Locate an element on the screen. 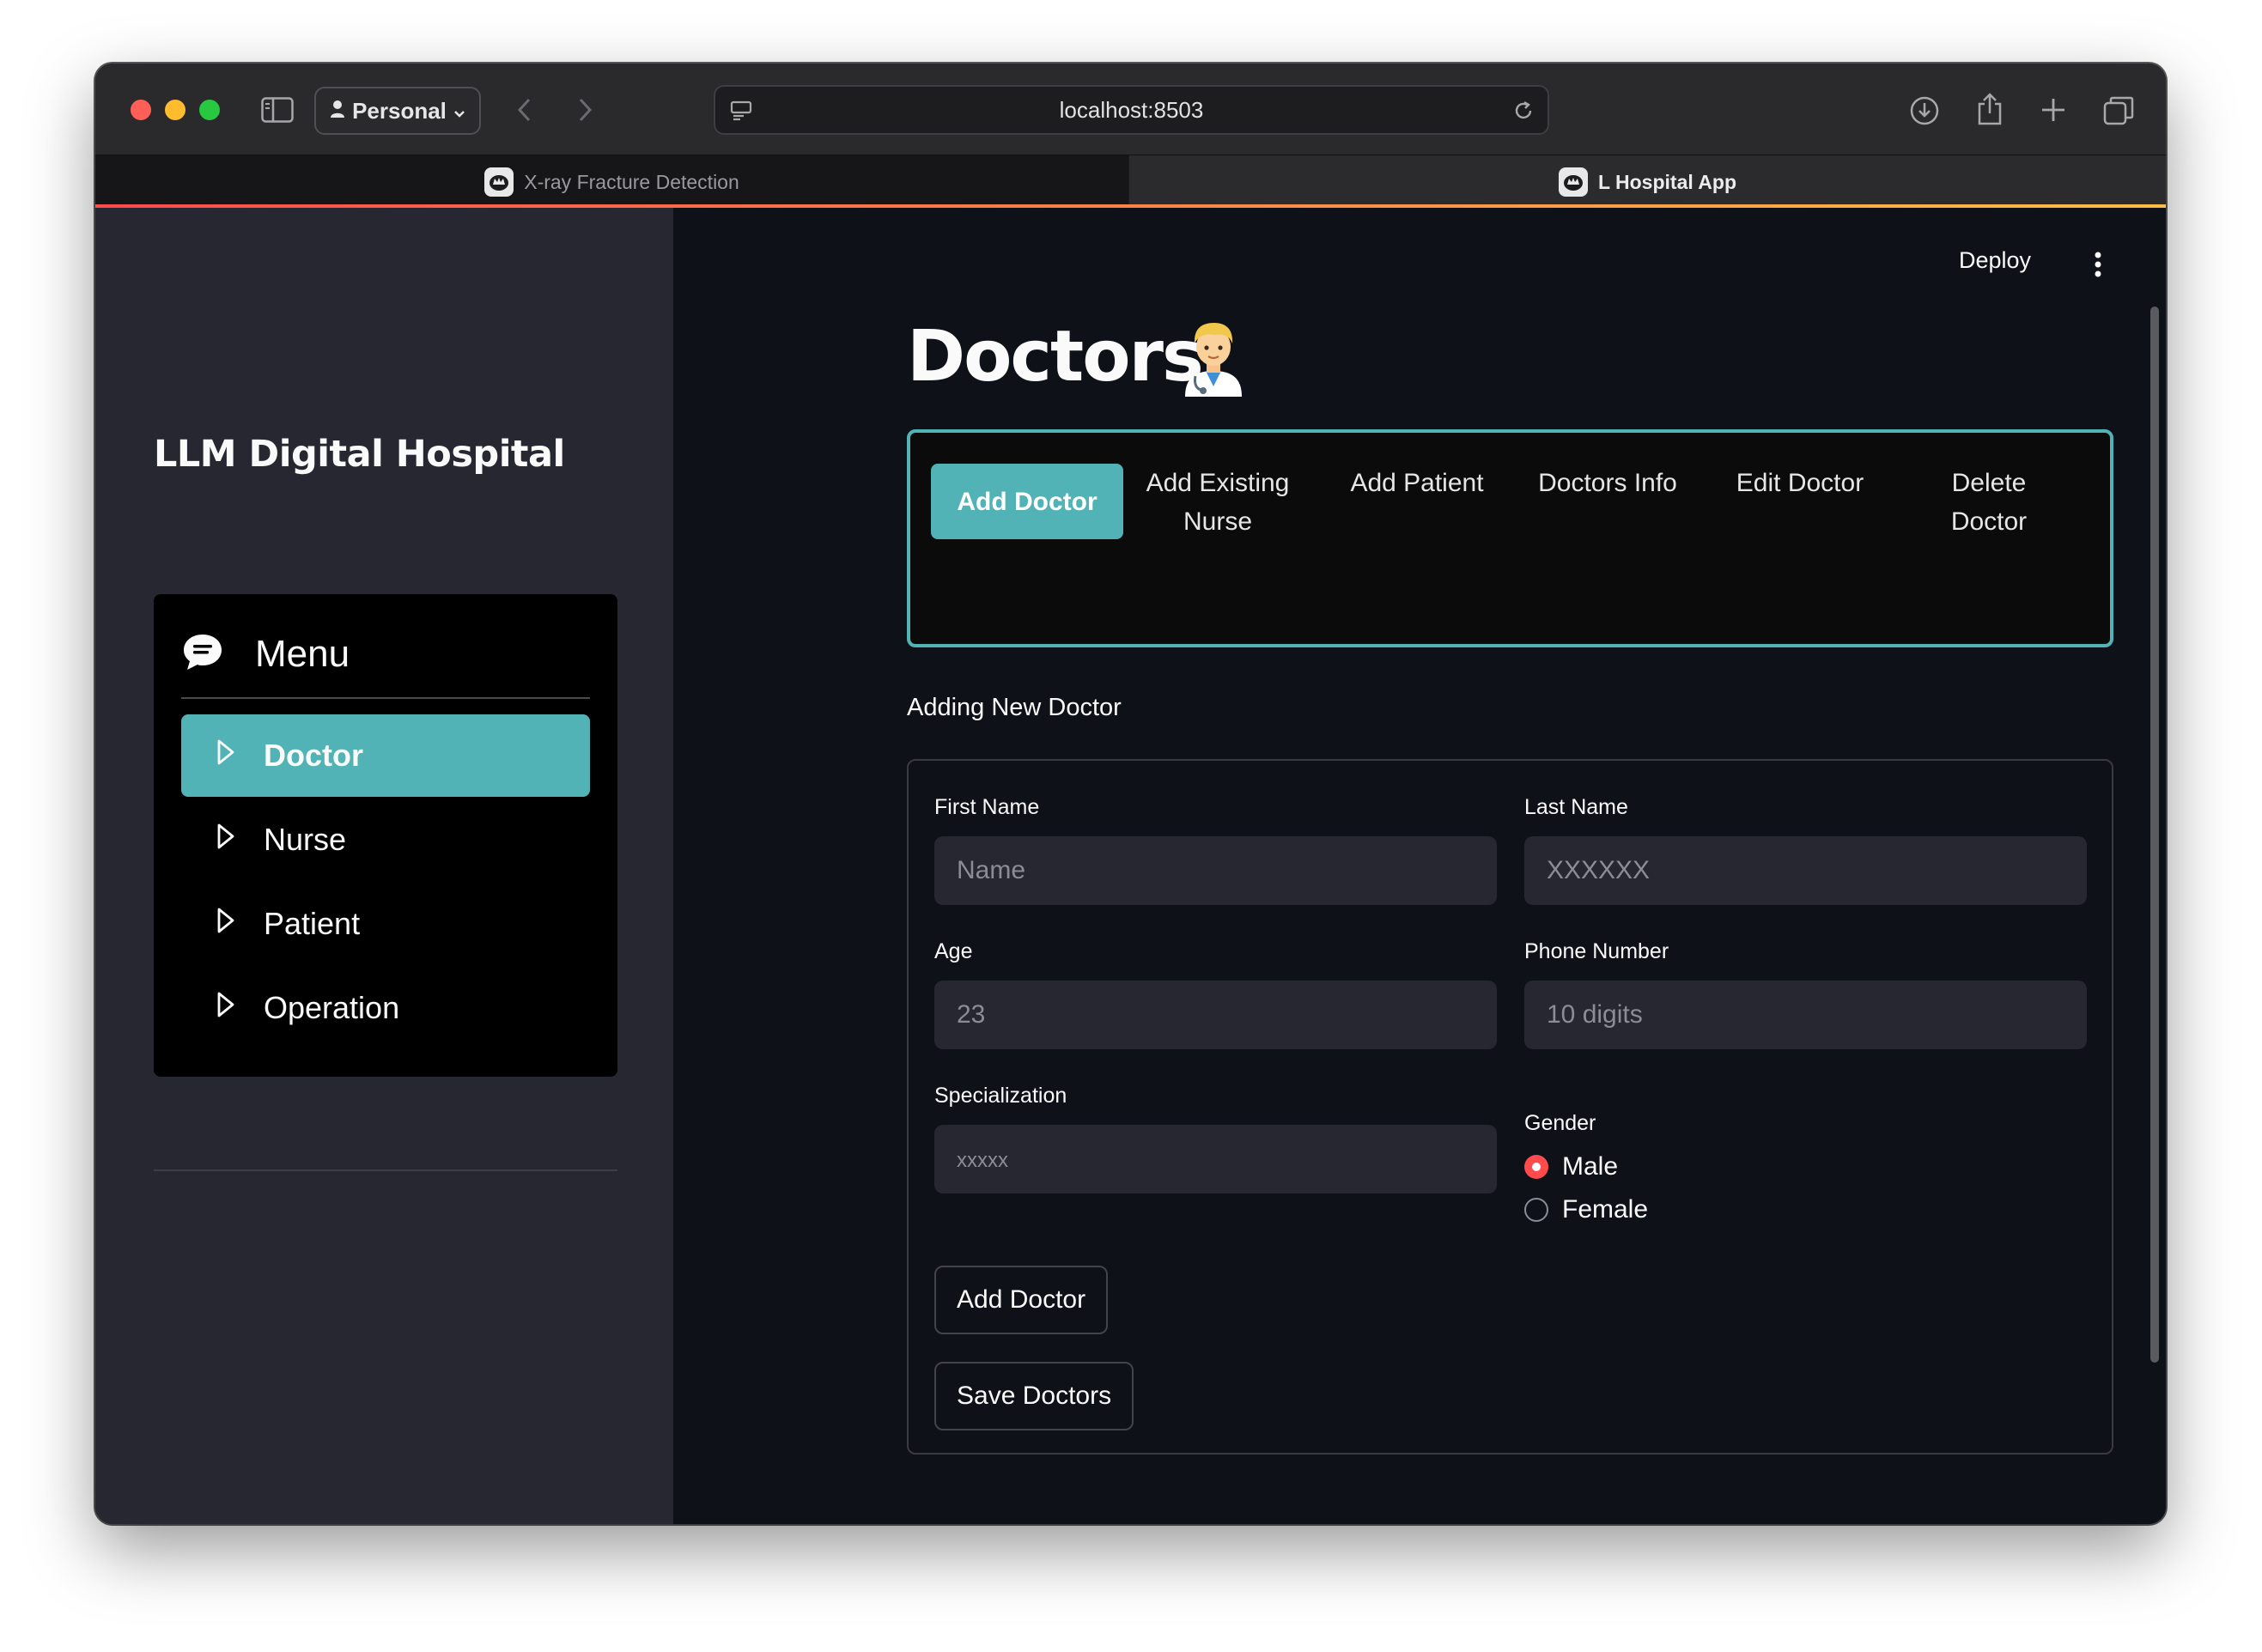  option-menu: Menu Doctor Nurse Patient Operation is located at coordinates (386, 835).